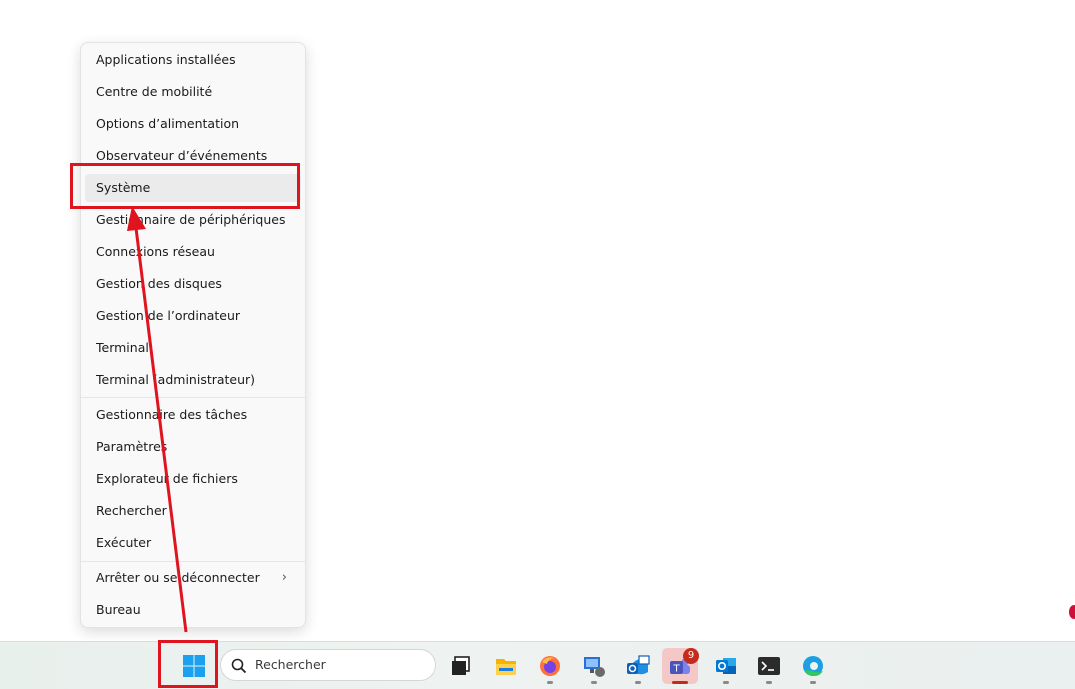 The height and width of the screenshot is (689, 1075). I want to click on firefox-button, so click(550, 666).